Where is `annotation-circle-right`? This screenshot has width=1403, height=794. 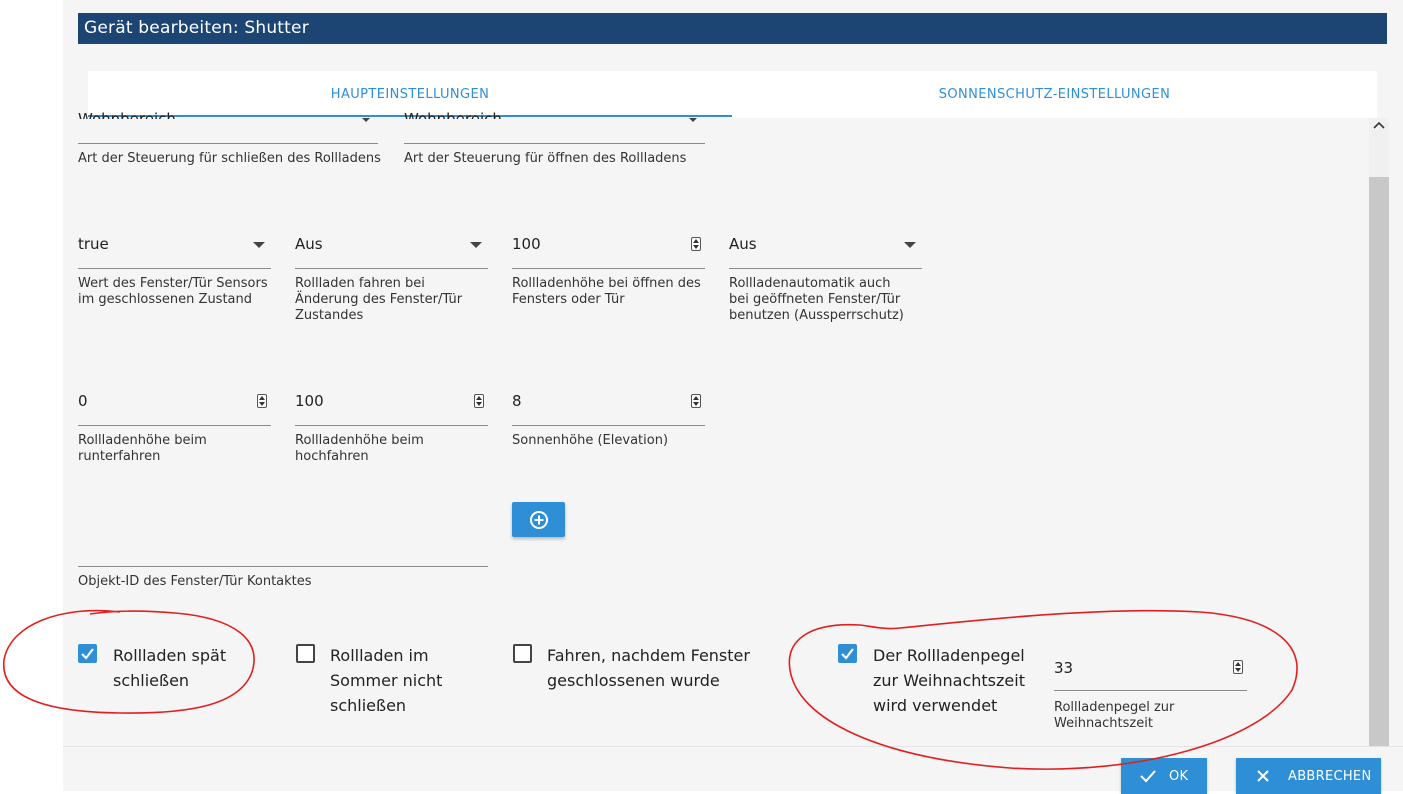 annotation-circle-right is located at coordinates (1043, 689).